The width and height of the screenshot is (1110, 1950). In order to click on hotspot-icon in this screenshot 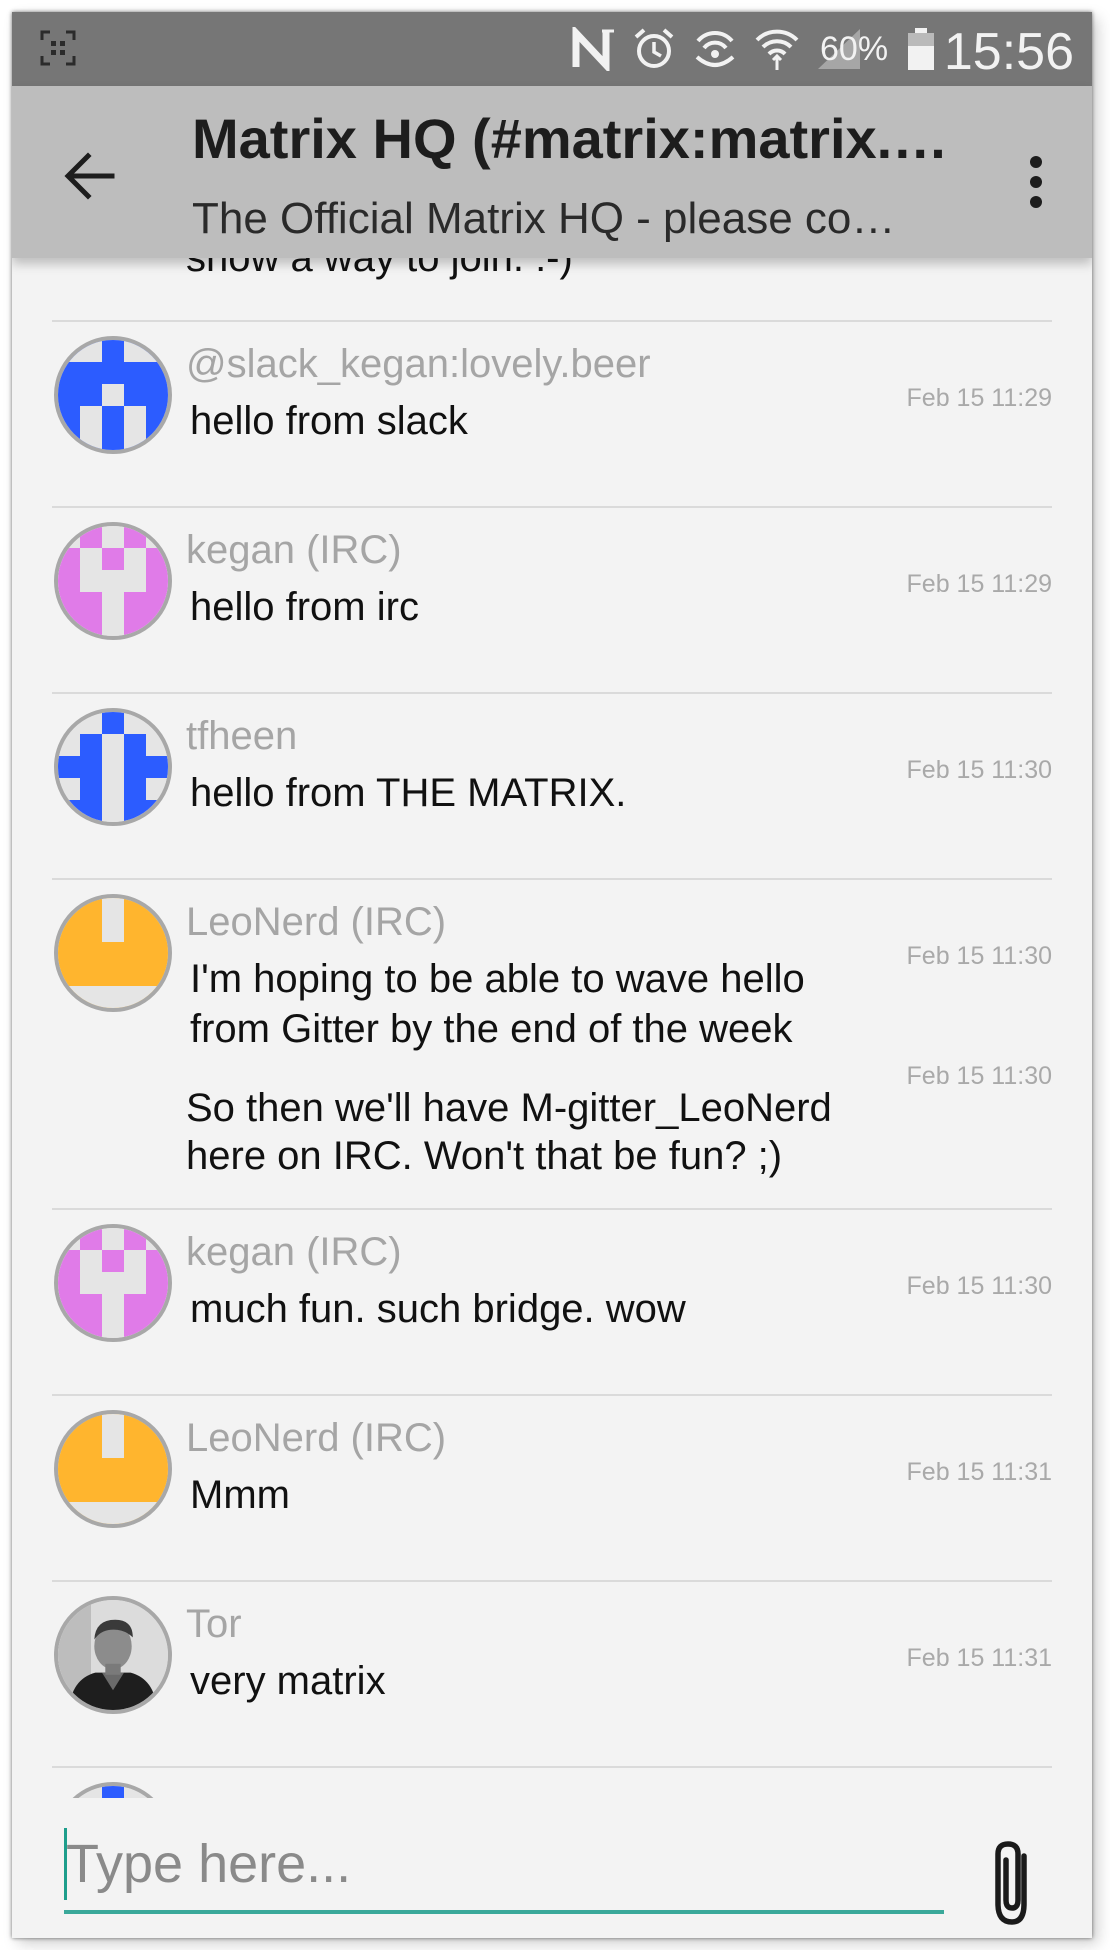, I will do `click(715, 48)`.